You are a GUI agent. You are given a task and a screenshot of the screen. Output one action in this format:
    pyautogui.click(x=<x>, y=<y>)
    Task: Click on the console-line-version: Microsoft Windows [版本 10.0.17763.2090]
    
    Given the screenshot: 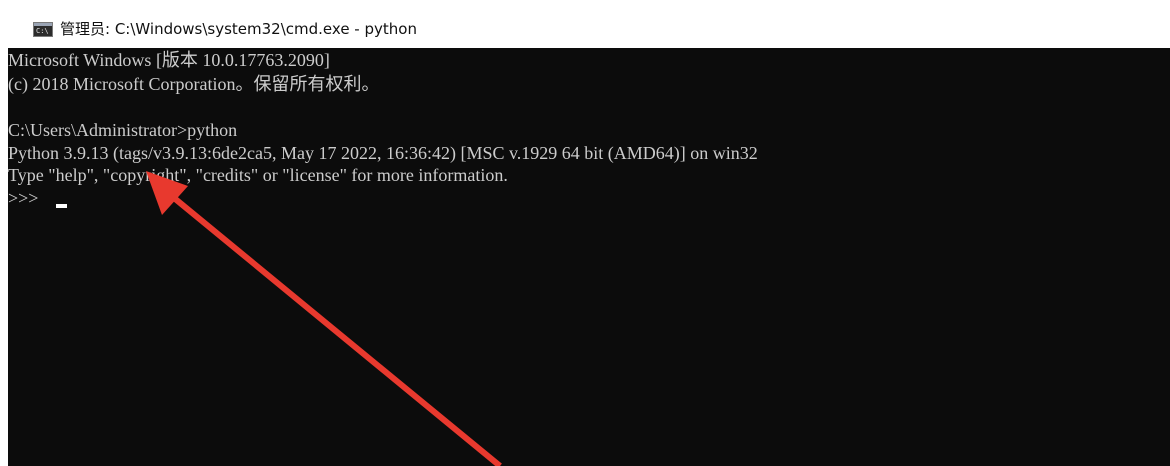 What is the action you would take?
    pyautogui.click(x=169, y=60)
    